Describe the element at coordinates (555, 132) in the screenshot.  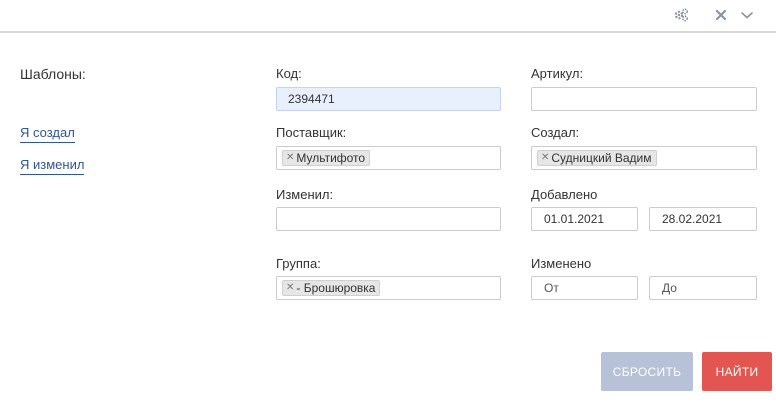
I see `creator-label: Создал:` at that location.